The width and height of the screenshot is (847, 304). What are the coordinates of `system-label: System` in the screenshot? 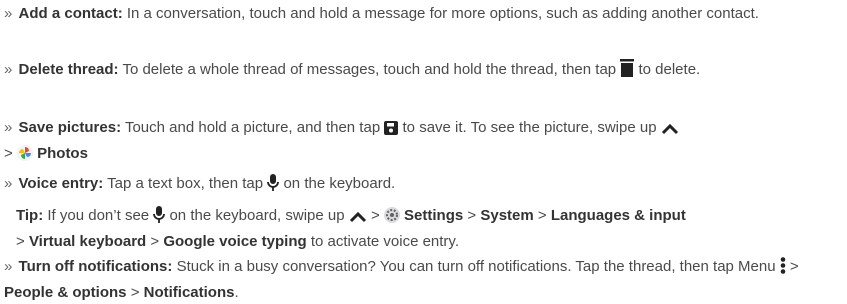 It's located at (507, 215).